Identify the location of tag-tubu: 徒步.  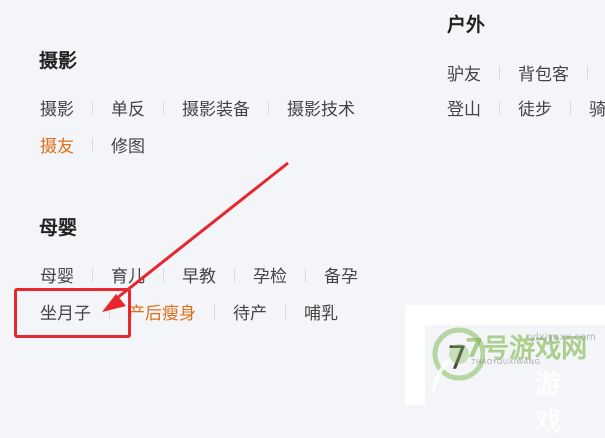
(535, 107).